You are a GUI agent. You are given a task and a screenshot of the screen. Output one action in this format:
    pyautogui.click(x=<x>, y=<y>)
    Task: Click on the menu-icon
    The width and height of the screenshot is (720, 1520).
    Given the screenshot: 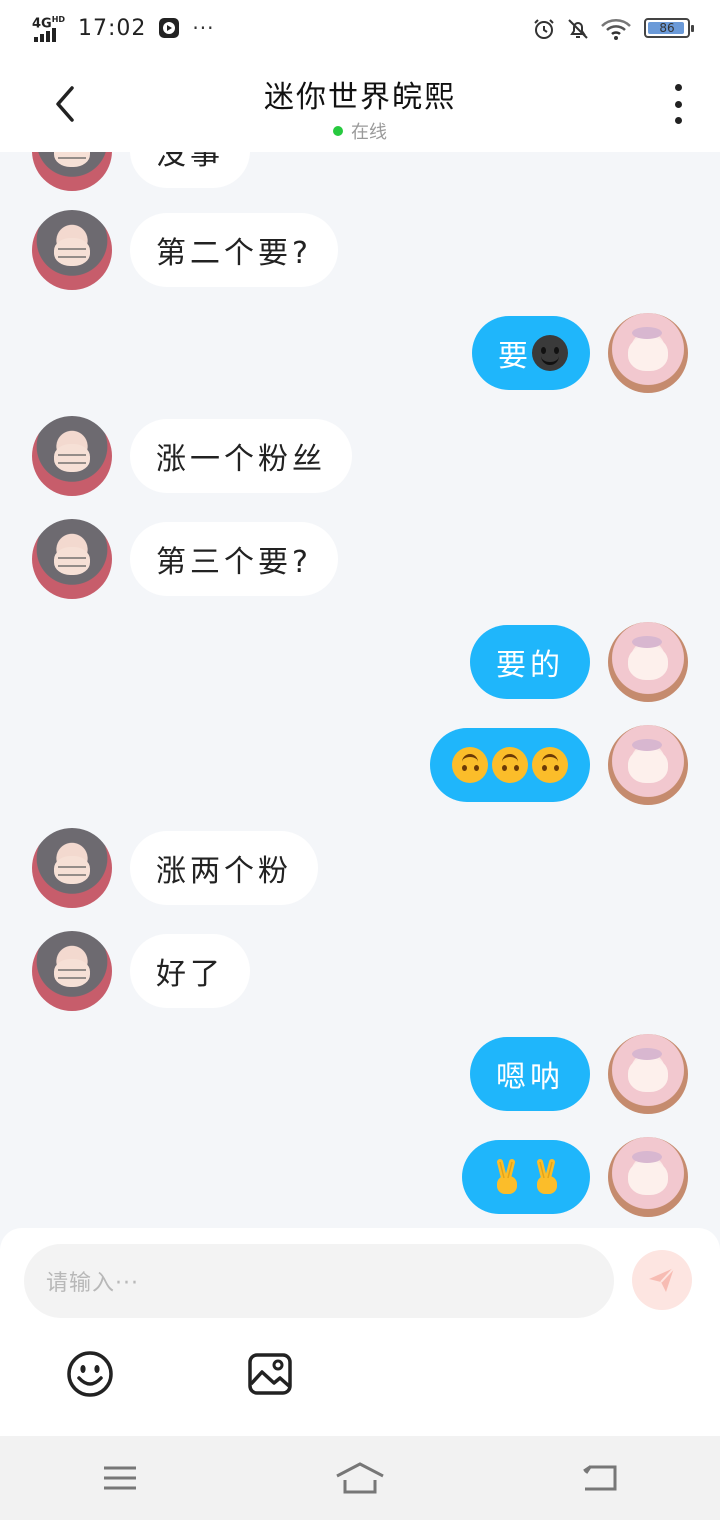 What is the action you would take?
    pyautogui.click(x=120, y=1478)
    